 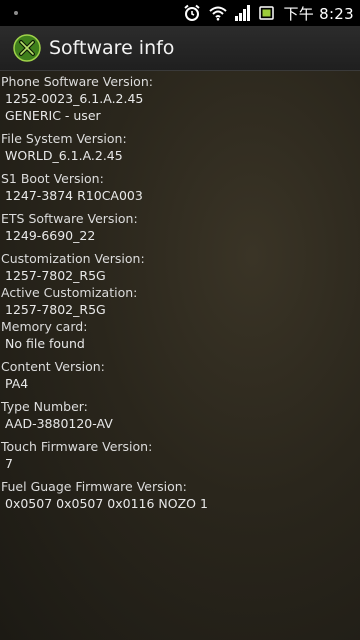 What do you see at coordinates (50, 235) in the screenshot?
I see `info-value: 1249-6690_22` at bounding box center [50, 235].